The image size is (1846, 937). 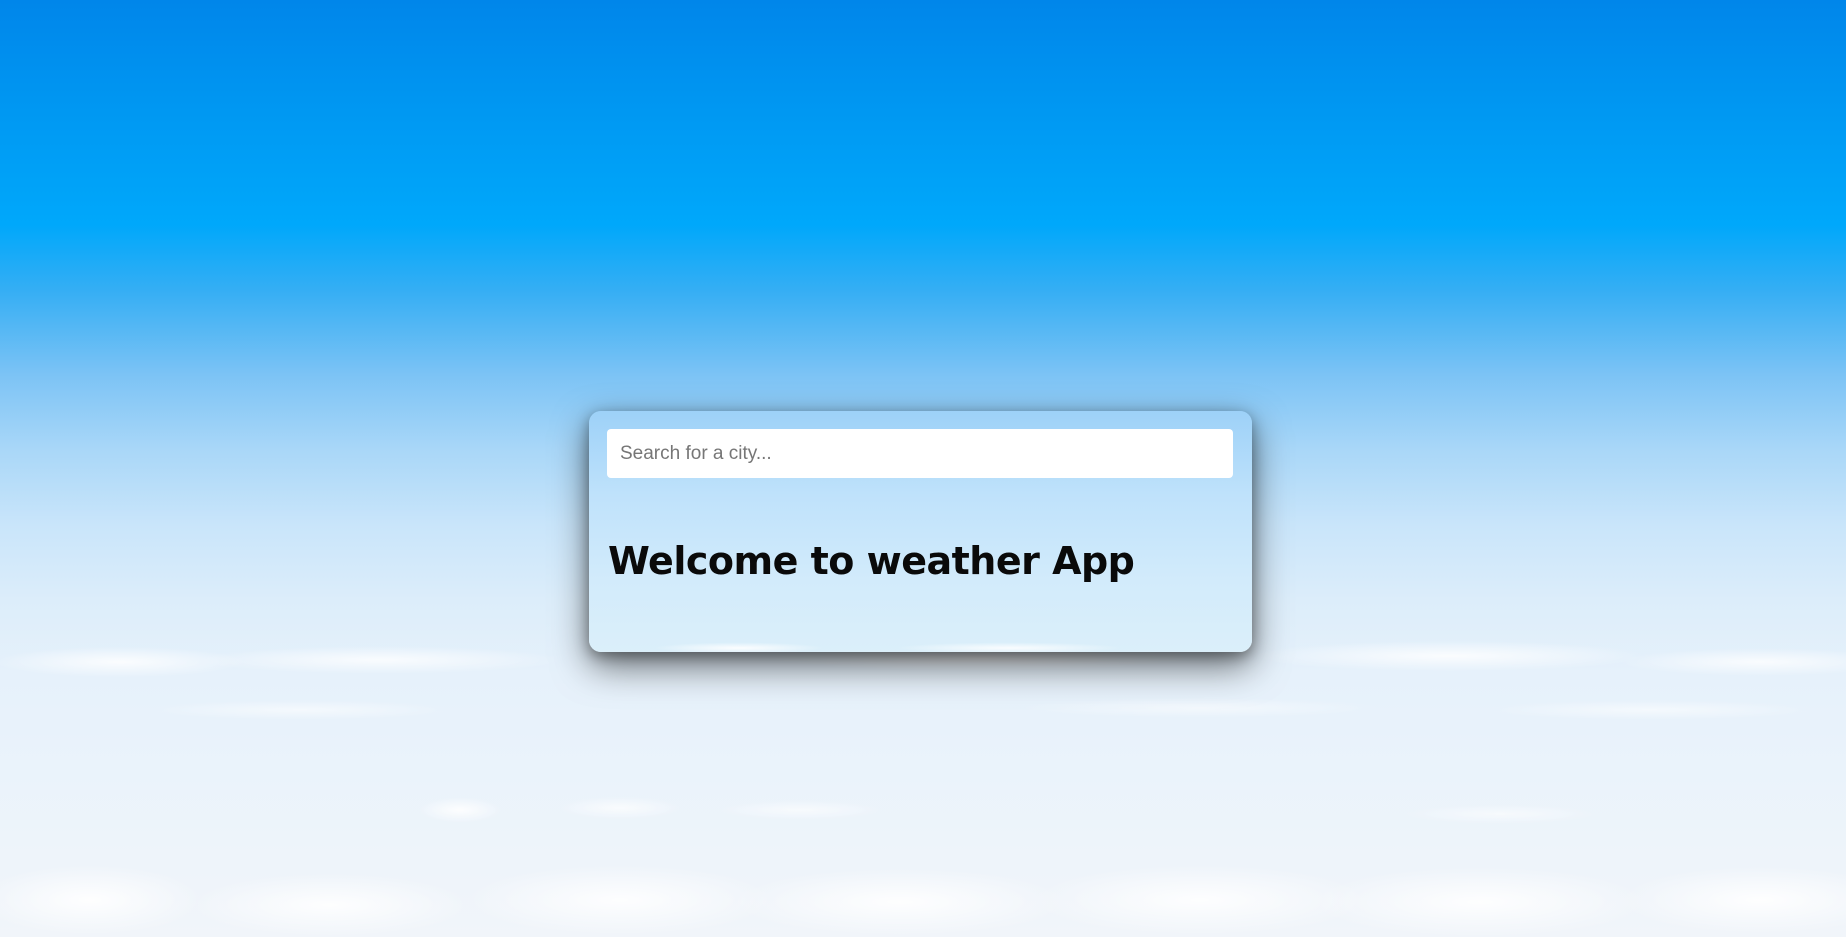 What do you see at coordinates (920, 453) in the screenshot?
I see `city-search-input` at bounding box center [920, 453].